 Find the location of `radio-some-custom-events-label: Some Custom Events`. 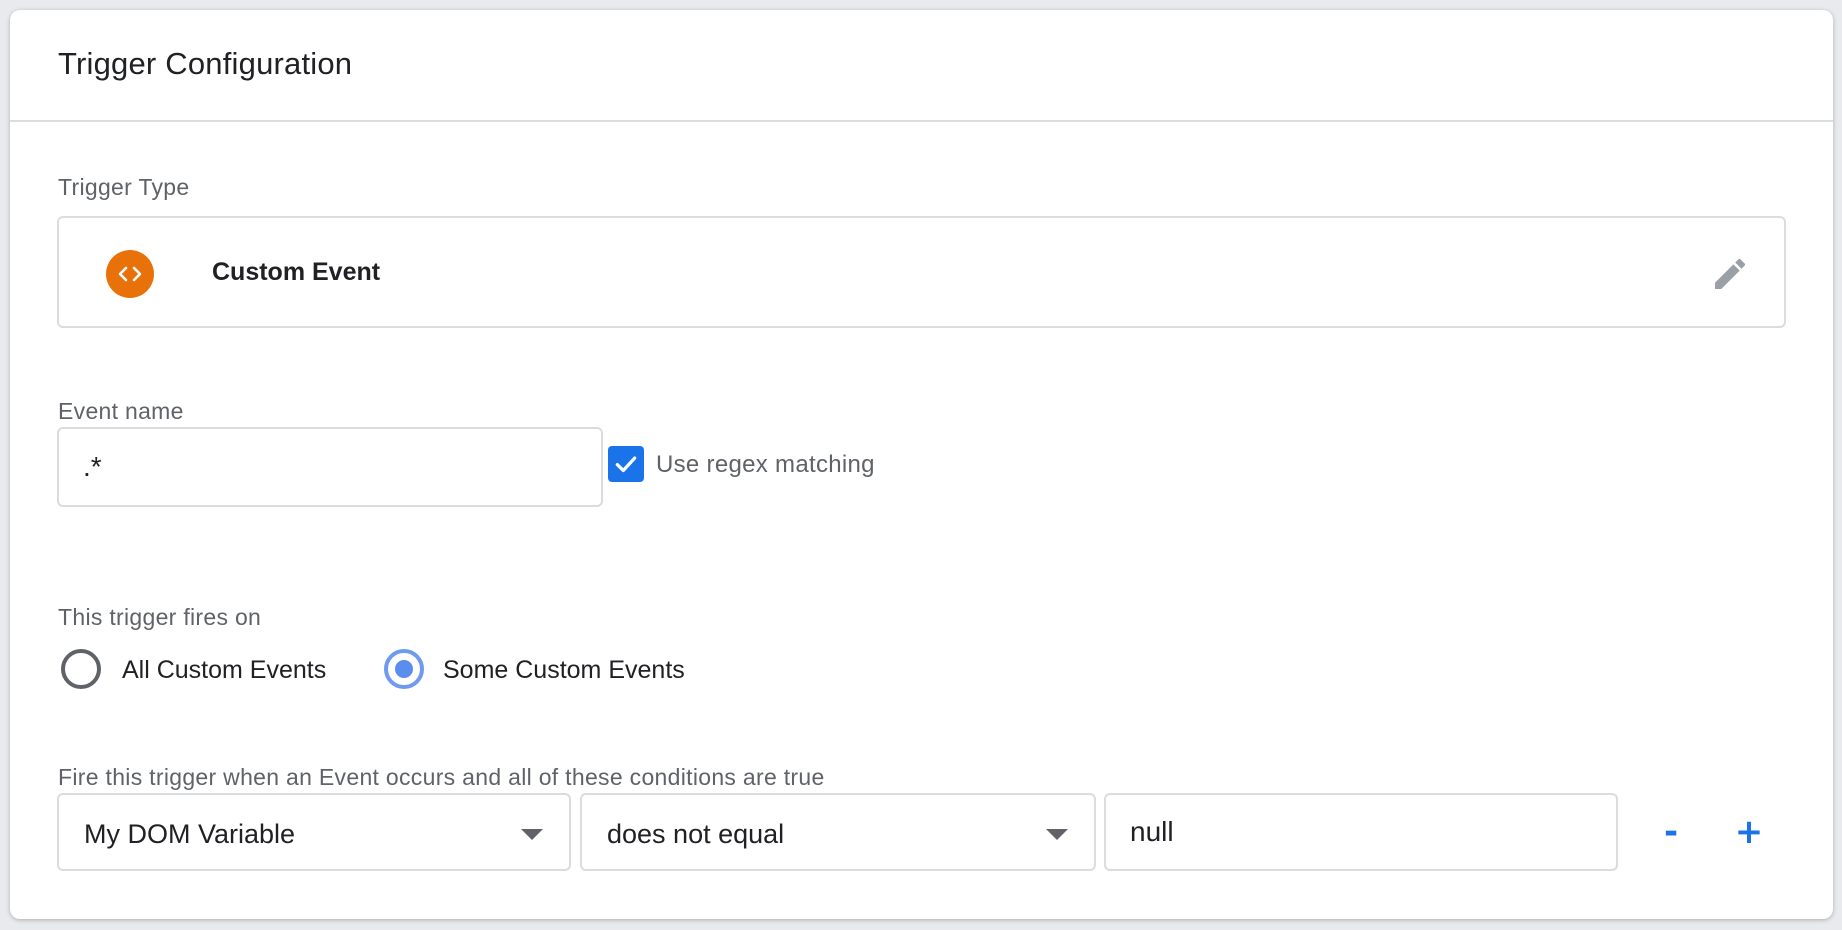

radio-some-custom-events-label: Some Custom Events is located at coordinates (564, 670).